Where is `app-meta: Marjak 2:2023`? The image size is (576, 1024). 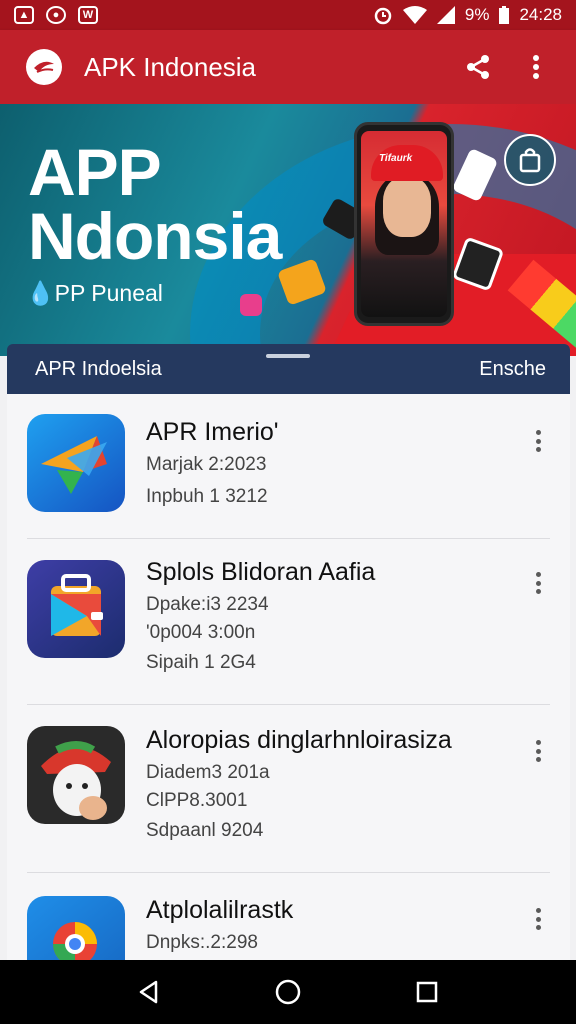
app-meta: Marjak 2:2023 is located at coordinates (206, 464).